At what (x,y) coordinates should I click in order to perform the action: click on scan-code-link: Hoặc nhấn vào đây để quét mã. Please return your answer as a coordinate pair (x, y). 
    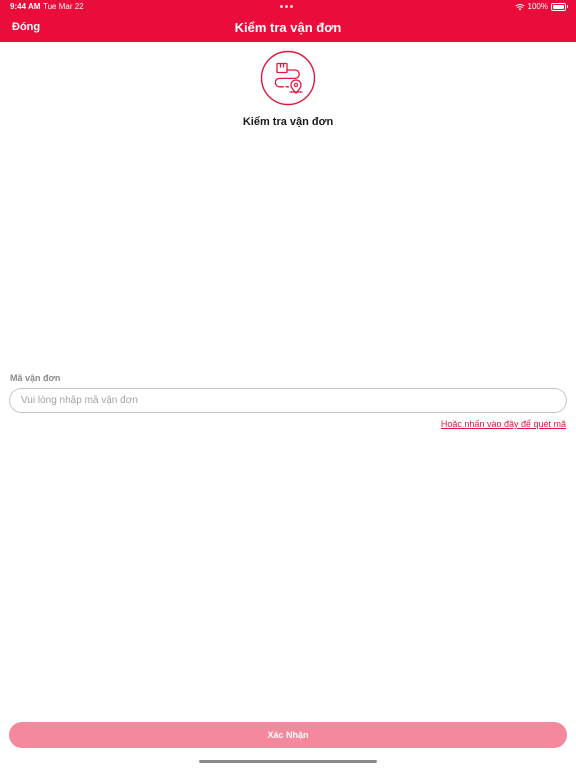
    Looking at the image, I should click on (503, 424).